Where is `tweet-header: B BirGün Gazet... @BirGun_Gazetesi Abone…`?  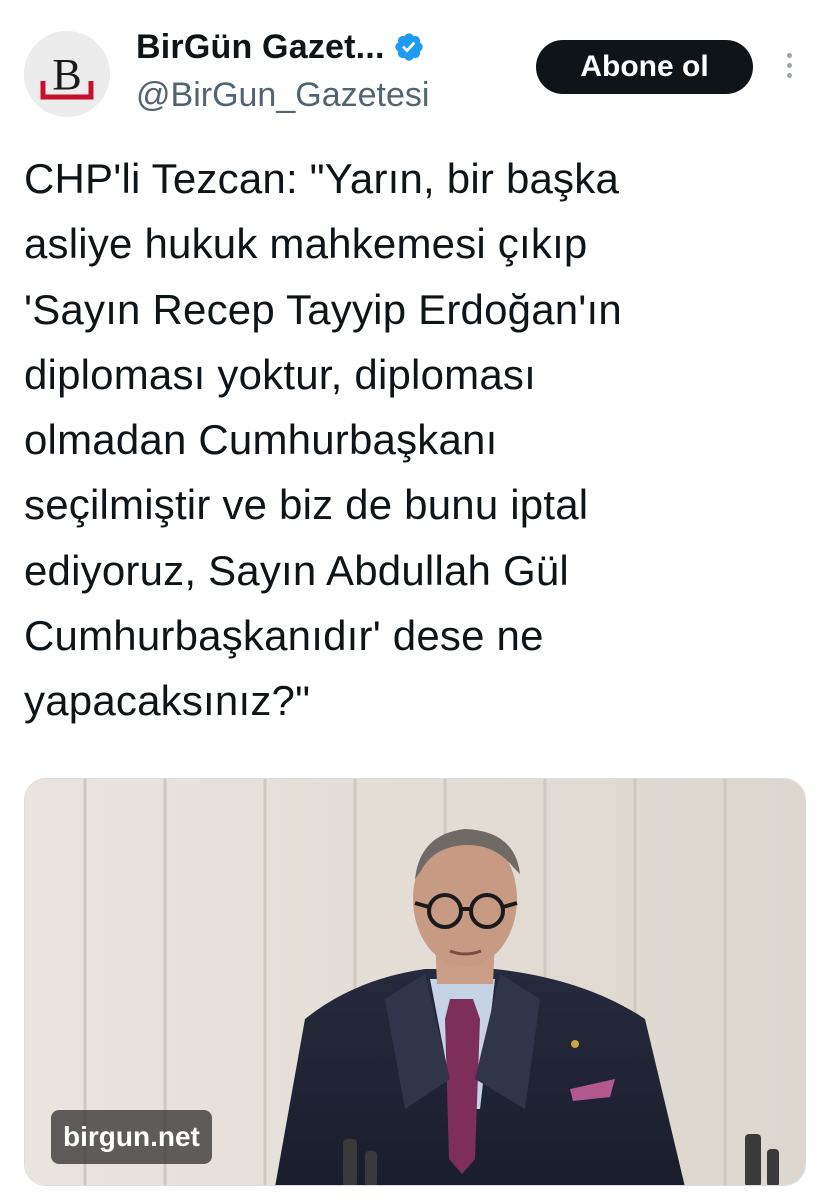
tweet-header: B BirGün Gazet... @BirGun_Gazetesi Abone… is located at coordinates (416, 70).